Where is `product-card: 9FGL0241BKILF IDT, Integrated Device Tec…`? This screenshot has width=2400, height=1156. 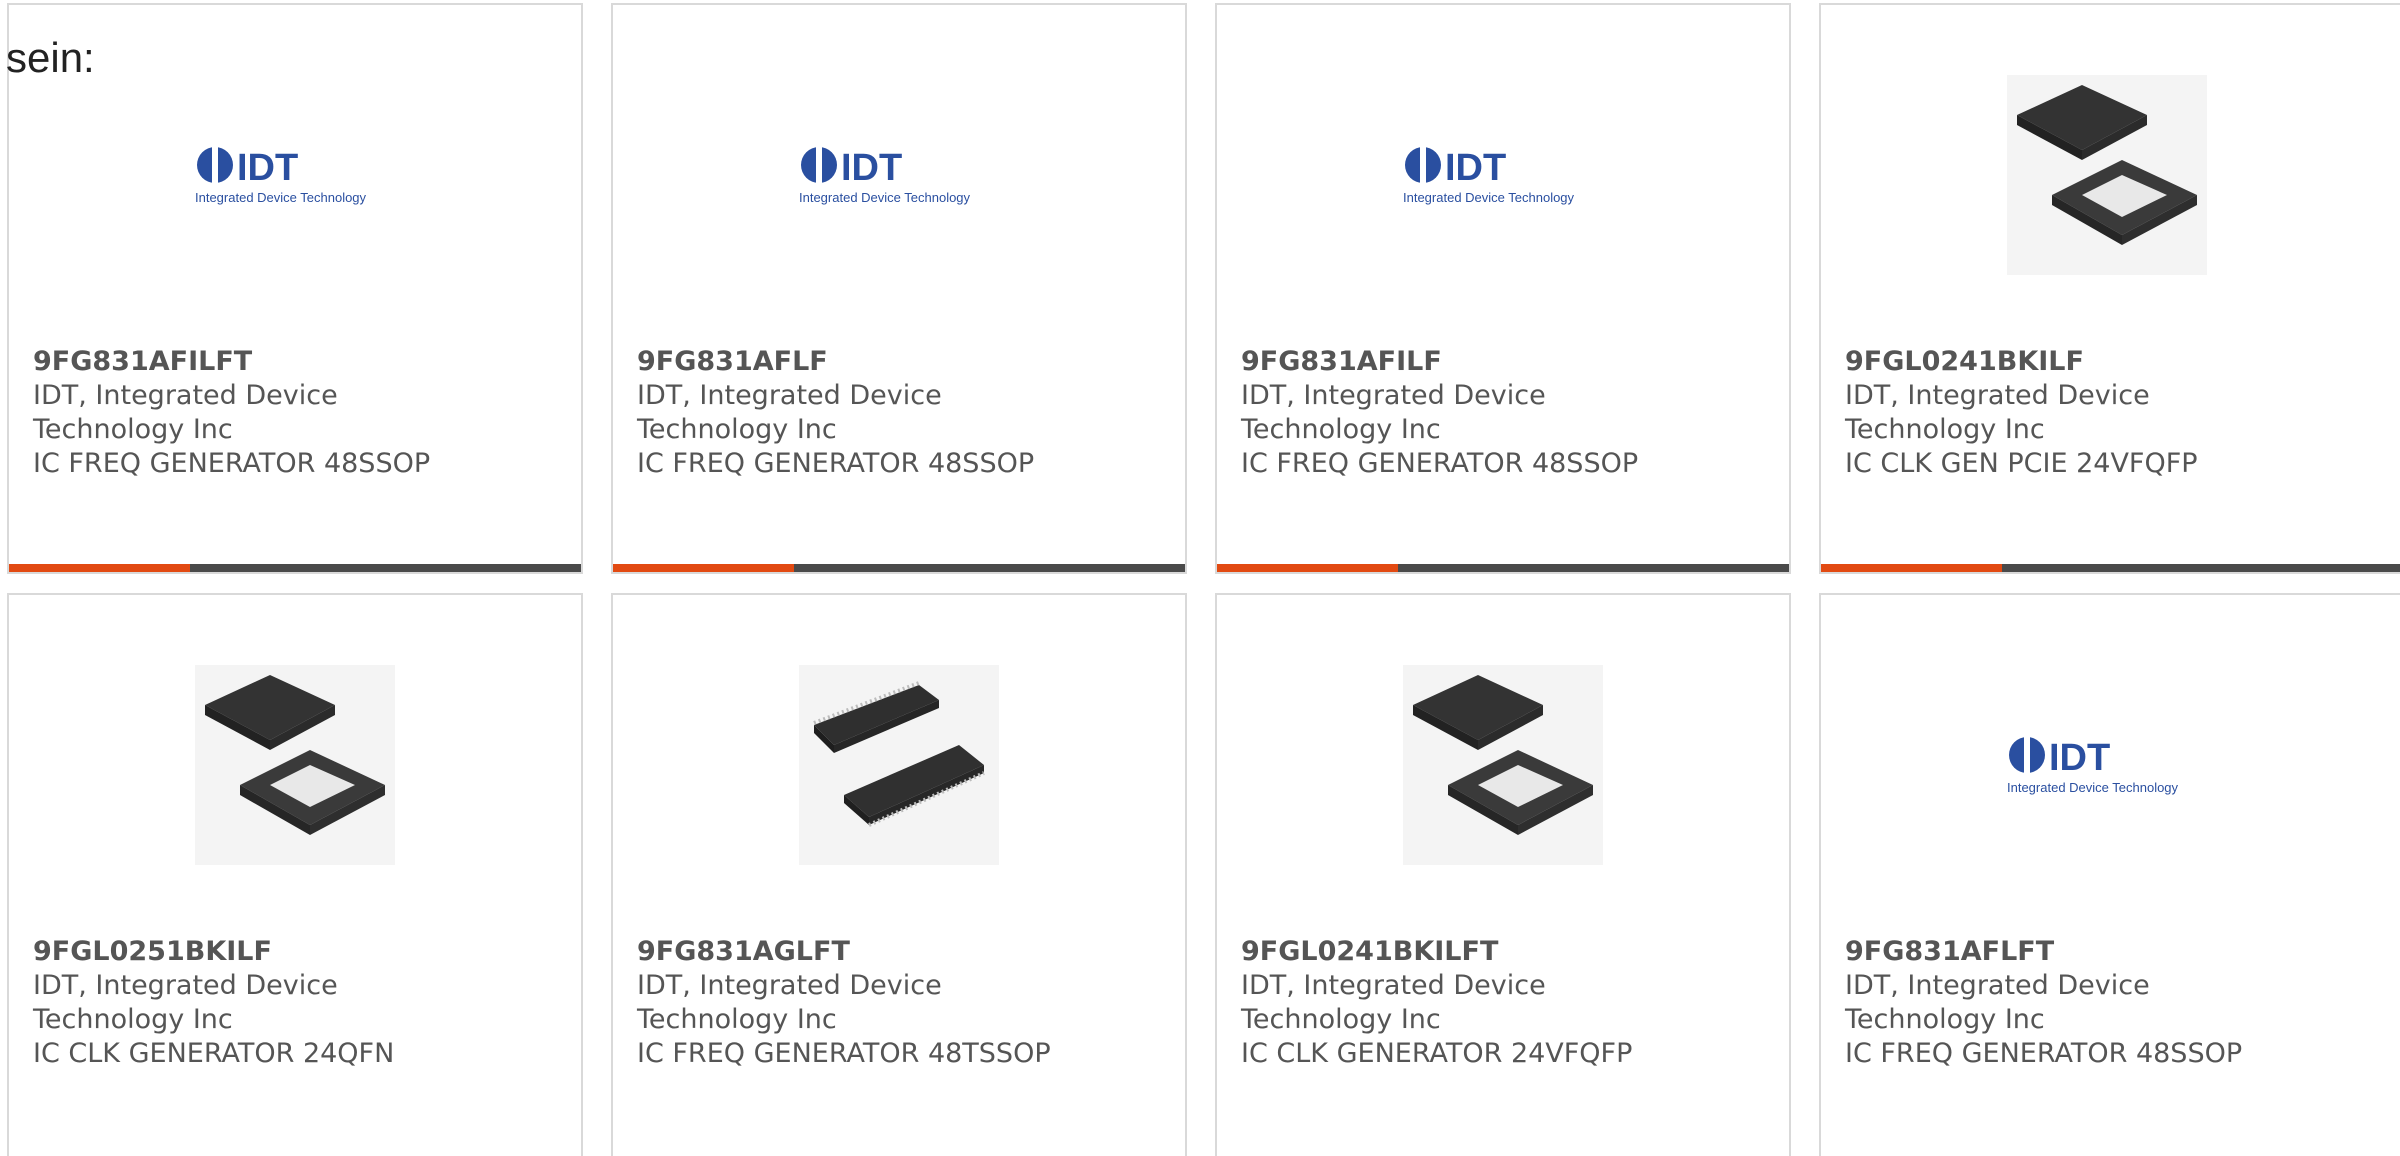 product-card: 9FGL0241BKILF IDT, Integrated Device Tec… is located at coordinates (2109, 288).